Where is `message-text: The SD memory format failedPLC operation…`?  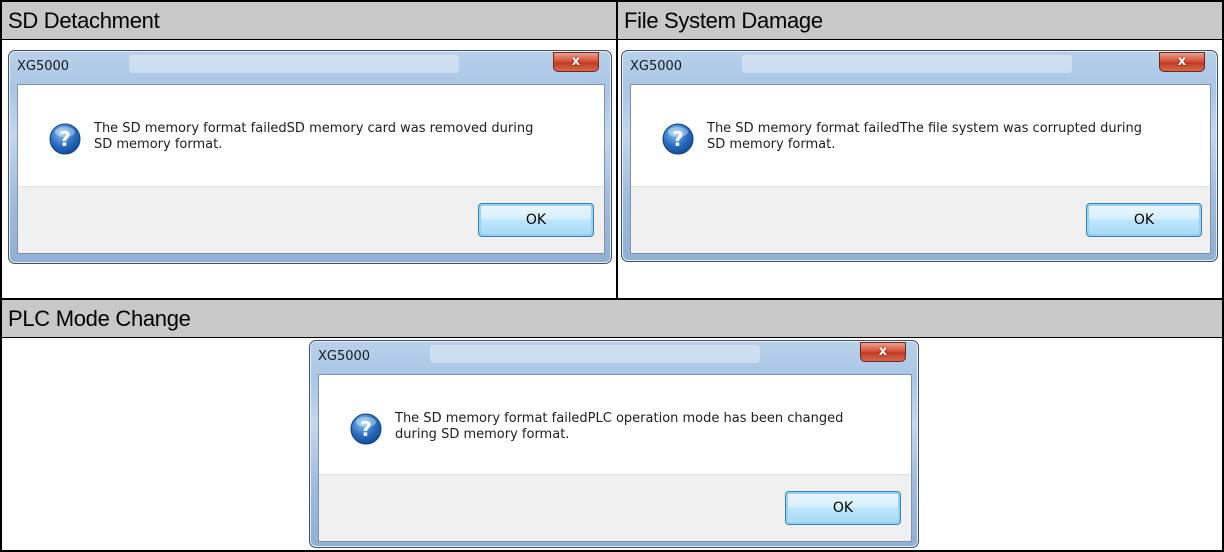
message-text: The SD memory format failedPLC operation… is located at coordinates (619, 427).